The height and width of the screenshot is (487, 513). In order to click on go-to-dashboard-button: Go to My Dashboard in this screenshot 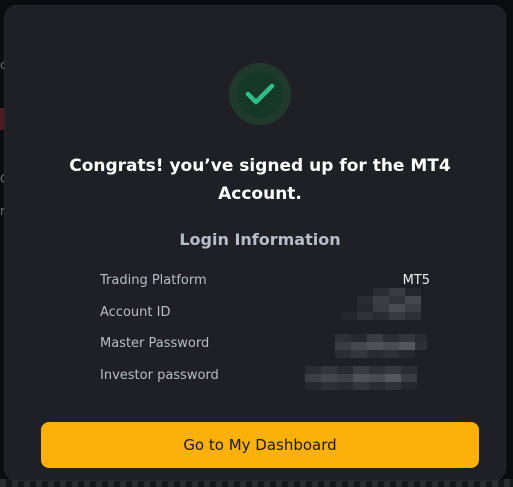, I will do `click(260, 445)`.